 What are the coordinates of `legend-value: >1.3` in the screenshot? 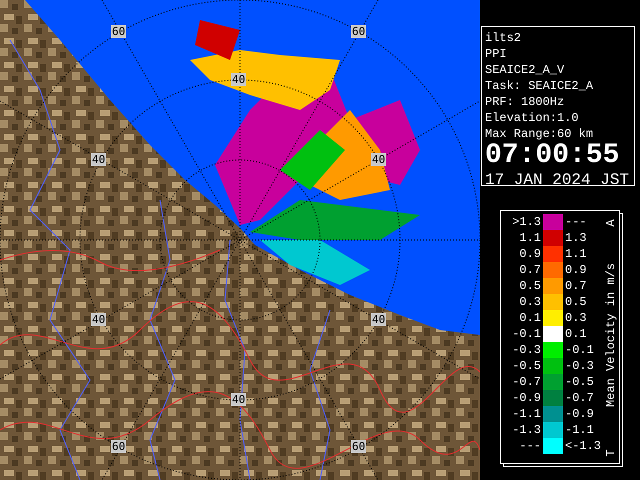 It's located at (526, 222).